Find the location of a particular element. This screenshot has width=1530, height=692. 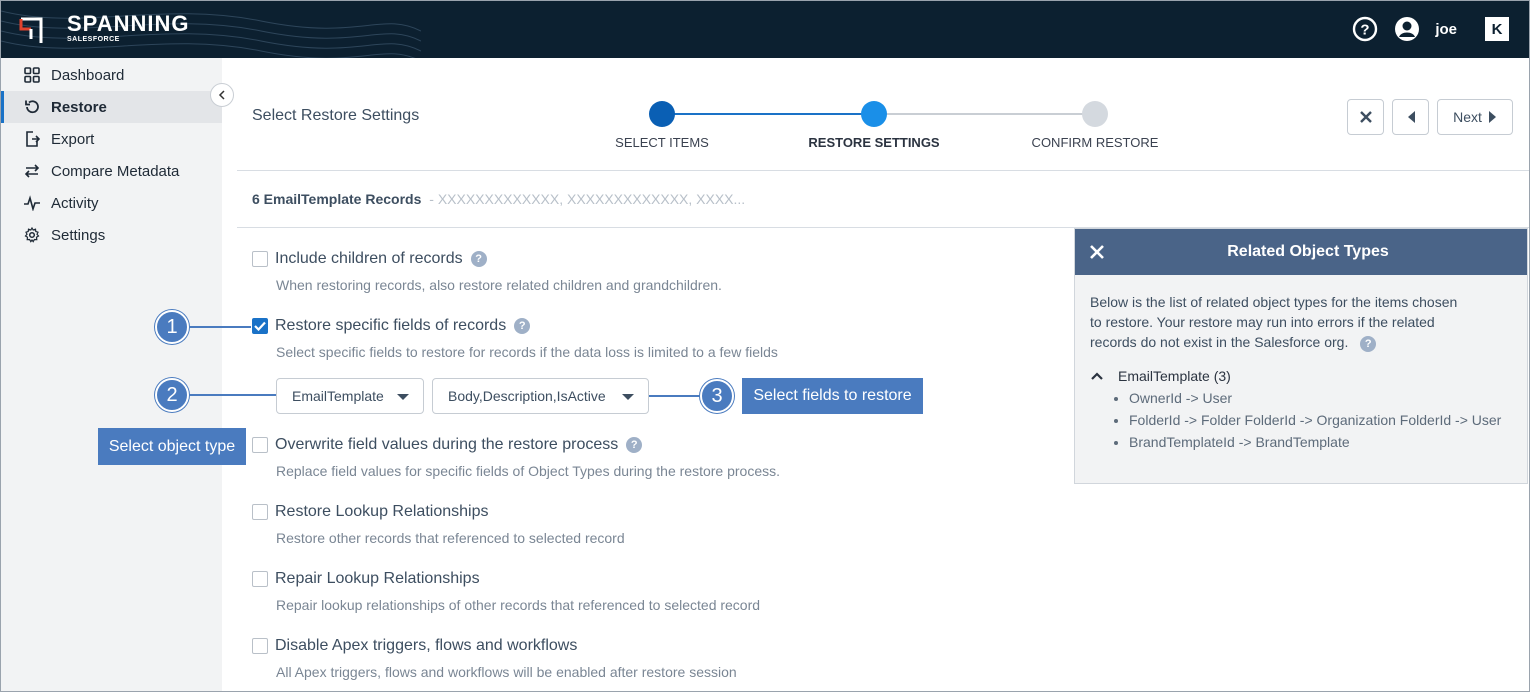

step-label-confirm-restore: CONFIRM RESTORE is located at coordinates (1095, 142).